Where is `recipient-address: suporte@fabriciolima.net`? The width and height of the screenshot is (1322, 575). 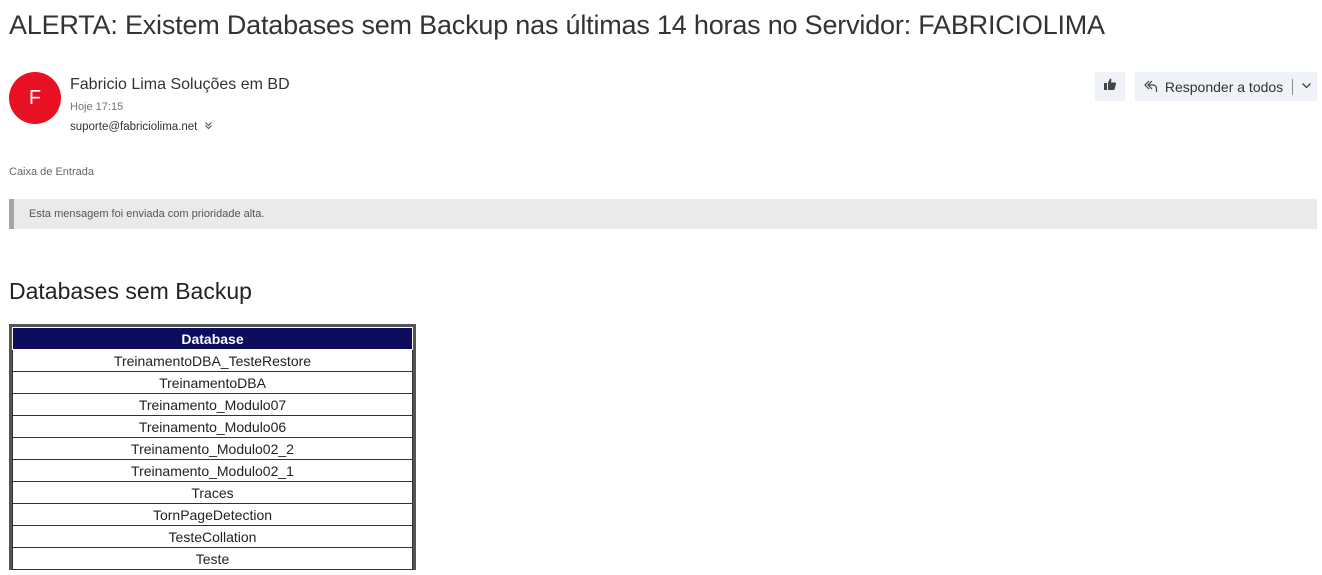
recipient-address: suporte@fabriciolima.net is located at coordinates (134, 127).